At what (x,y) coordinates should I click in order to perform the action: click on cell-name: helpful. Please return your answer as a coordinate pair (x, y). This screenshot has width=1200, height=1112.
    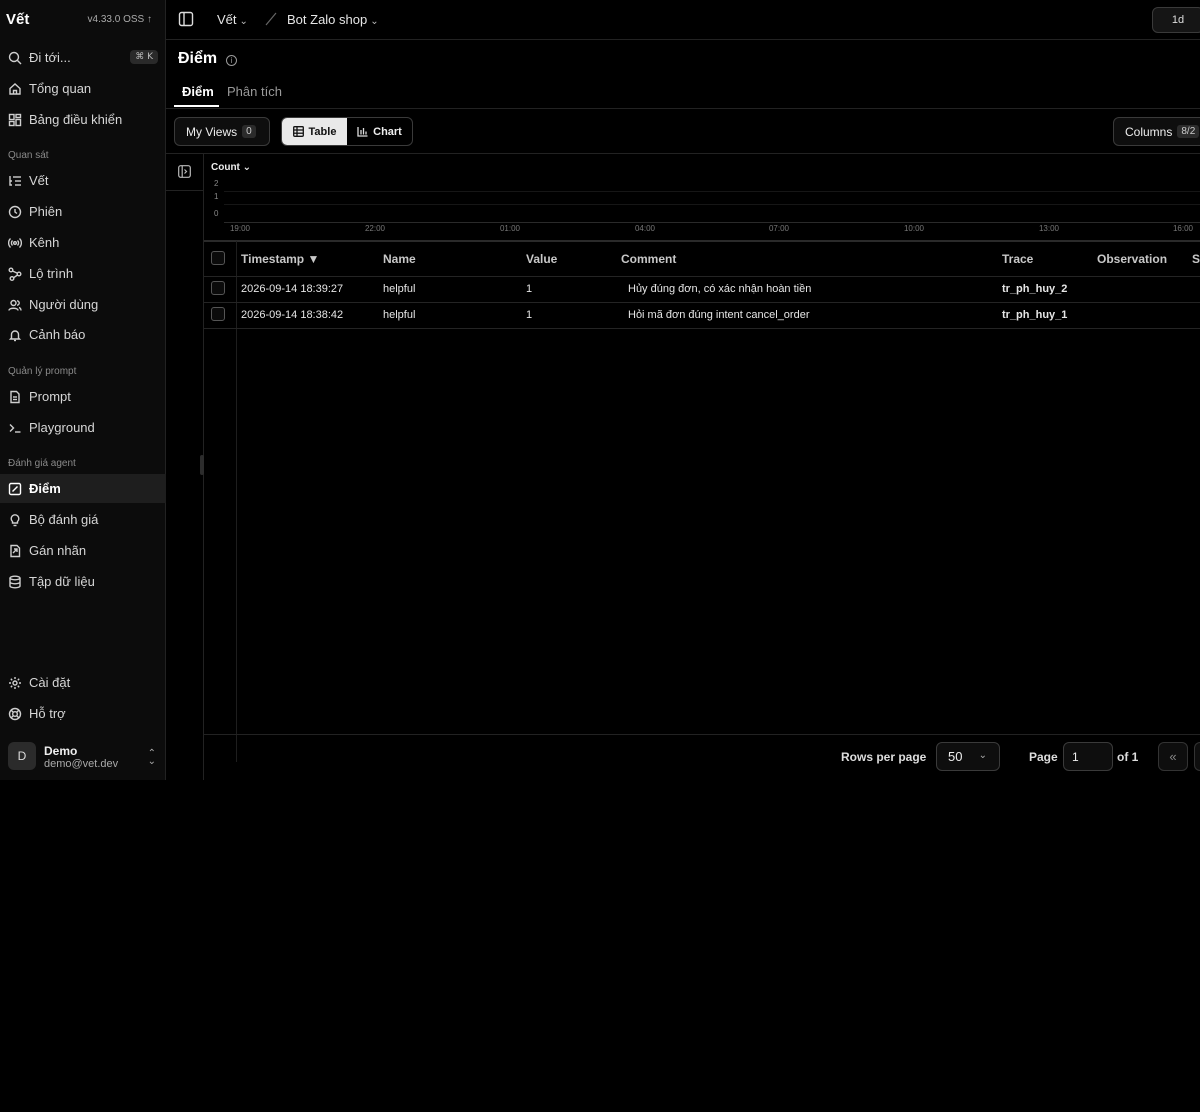
    Looking at the image, I should click on (399, 315).